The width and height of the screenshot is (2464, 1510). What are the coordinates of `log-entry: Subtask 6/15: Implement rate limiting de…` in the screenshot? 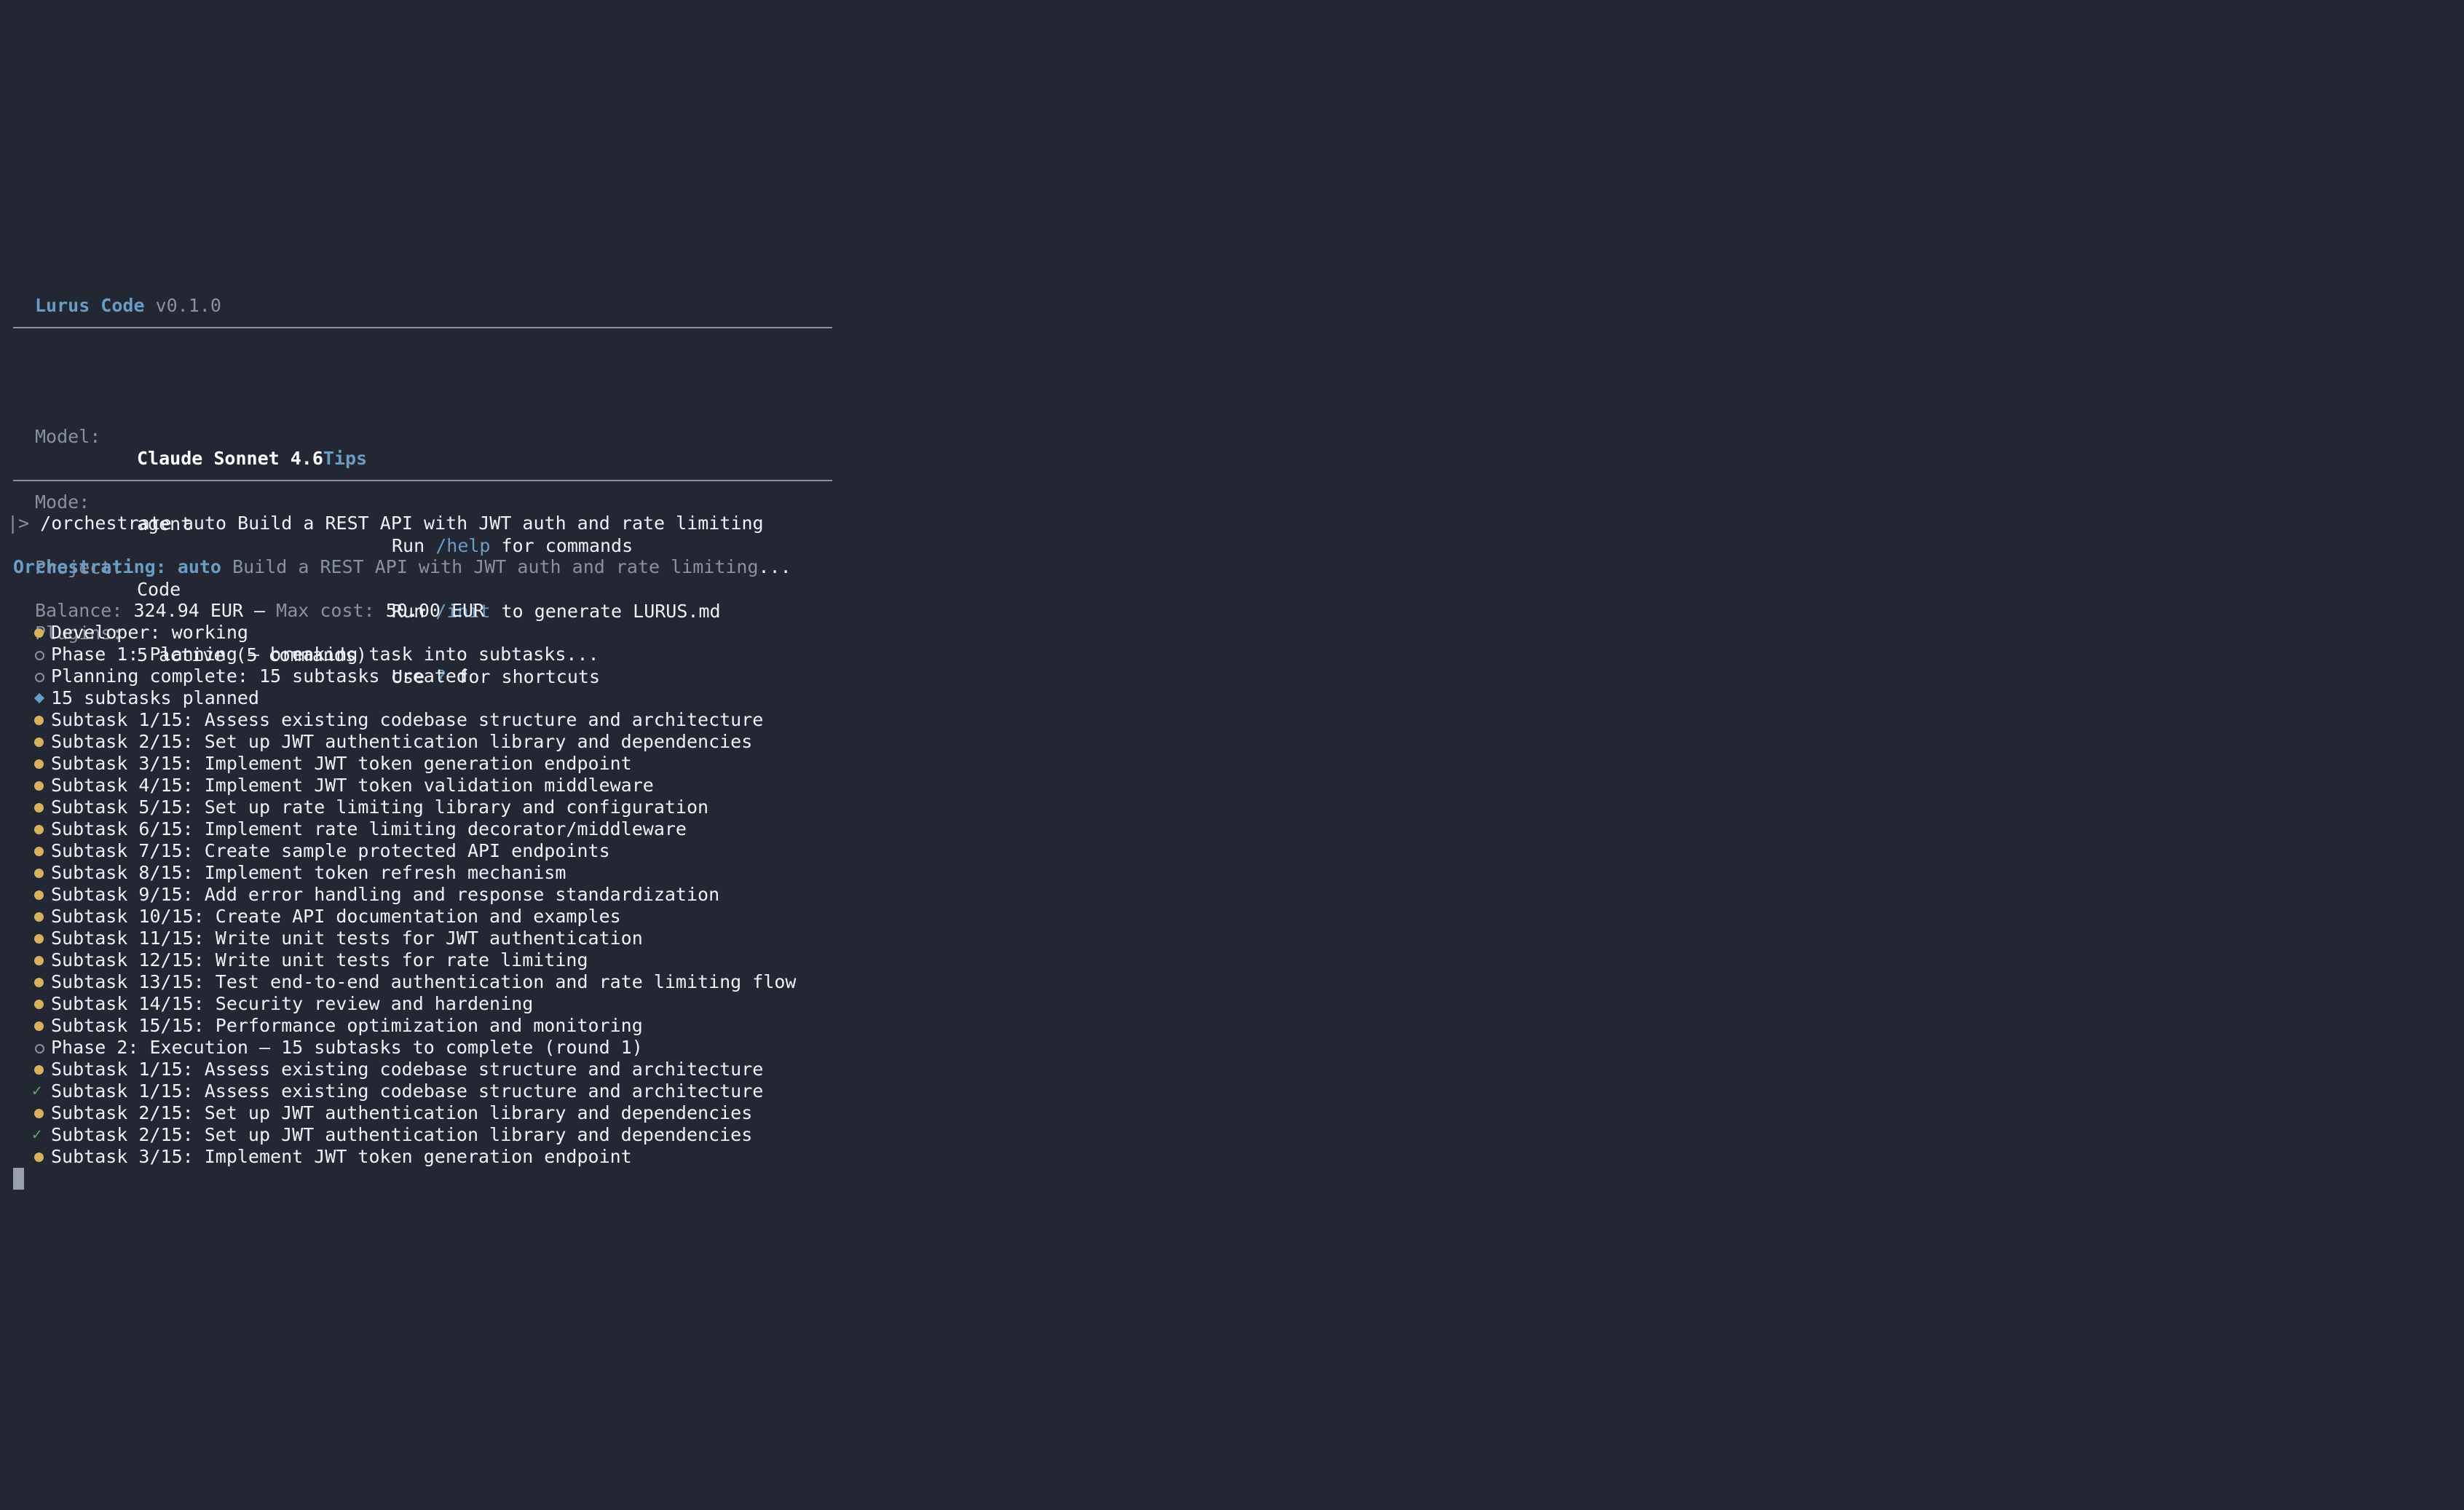 It's located at (415, 829).